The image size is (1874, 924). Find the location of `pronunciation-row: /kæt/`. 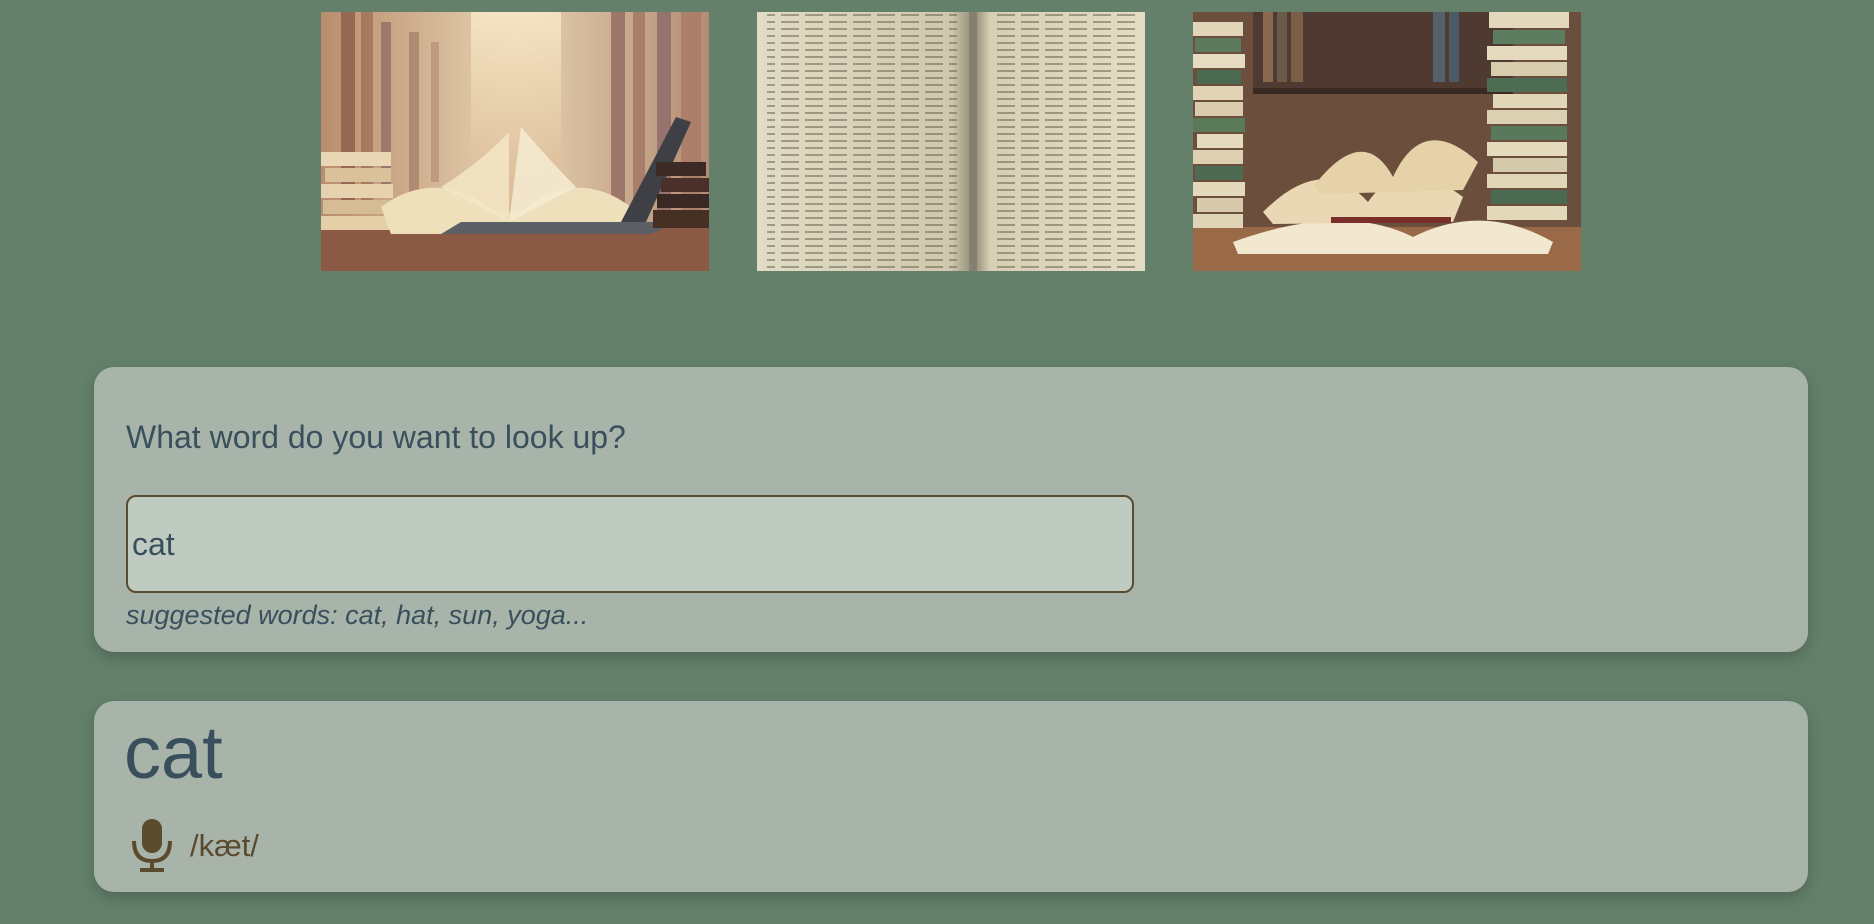

pronunciation-row: /kæt/ is located at coordinates (194, 846).